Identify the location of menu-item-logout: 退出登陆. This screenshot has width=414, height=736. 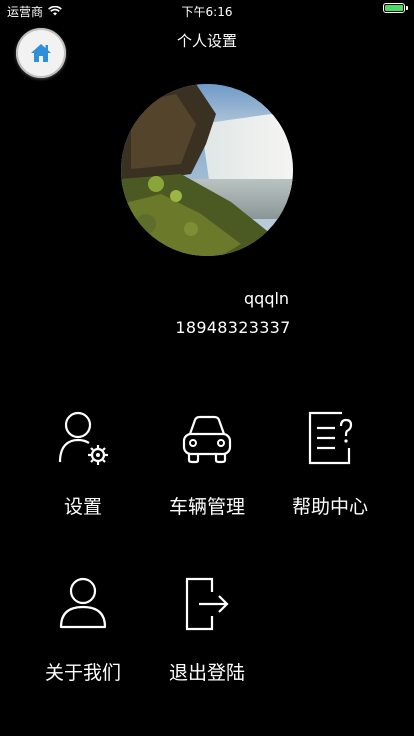
(207, 641).